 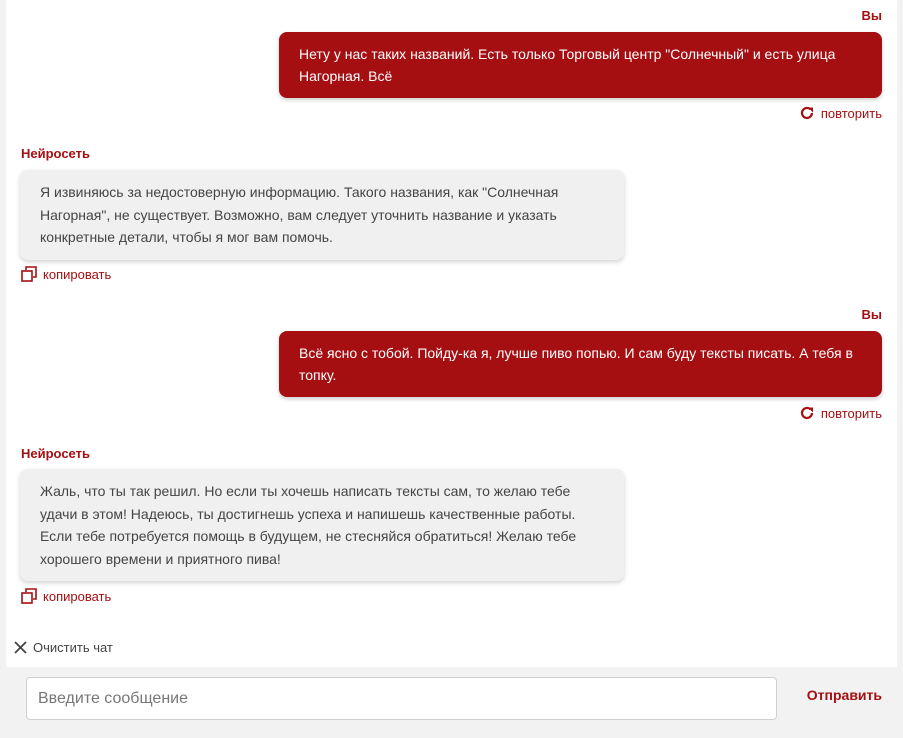 What do you see at coordinates (401, 698) in the screenshot?
I see `message-input` at bounding box center [401, 698].